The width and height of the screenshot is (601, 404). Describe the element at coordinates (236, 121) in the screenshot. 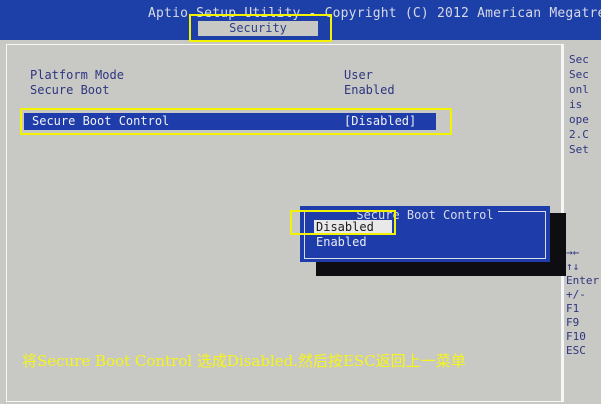

I see `row-highlight-outline` at that location.